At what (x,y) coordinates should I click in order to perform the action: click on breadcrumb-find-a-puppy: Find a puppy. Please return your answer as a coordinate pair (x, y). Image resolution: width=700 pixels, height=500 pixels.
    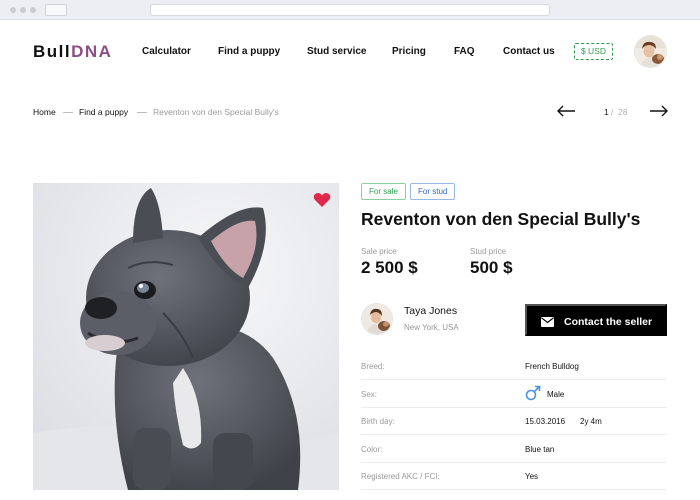
    Looking at the image, I should click on (103, 112).